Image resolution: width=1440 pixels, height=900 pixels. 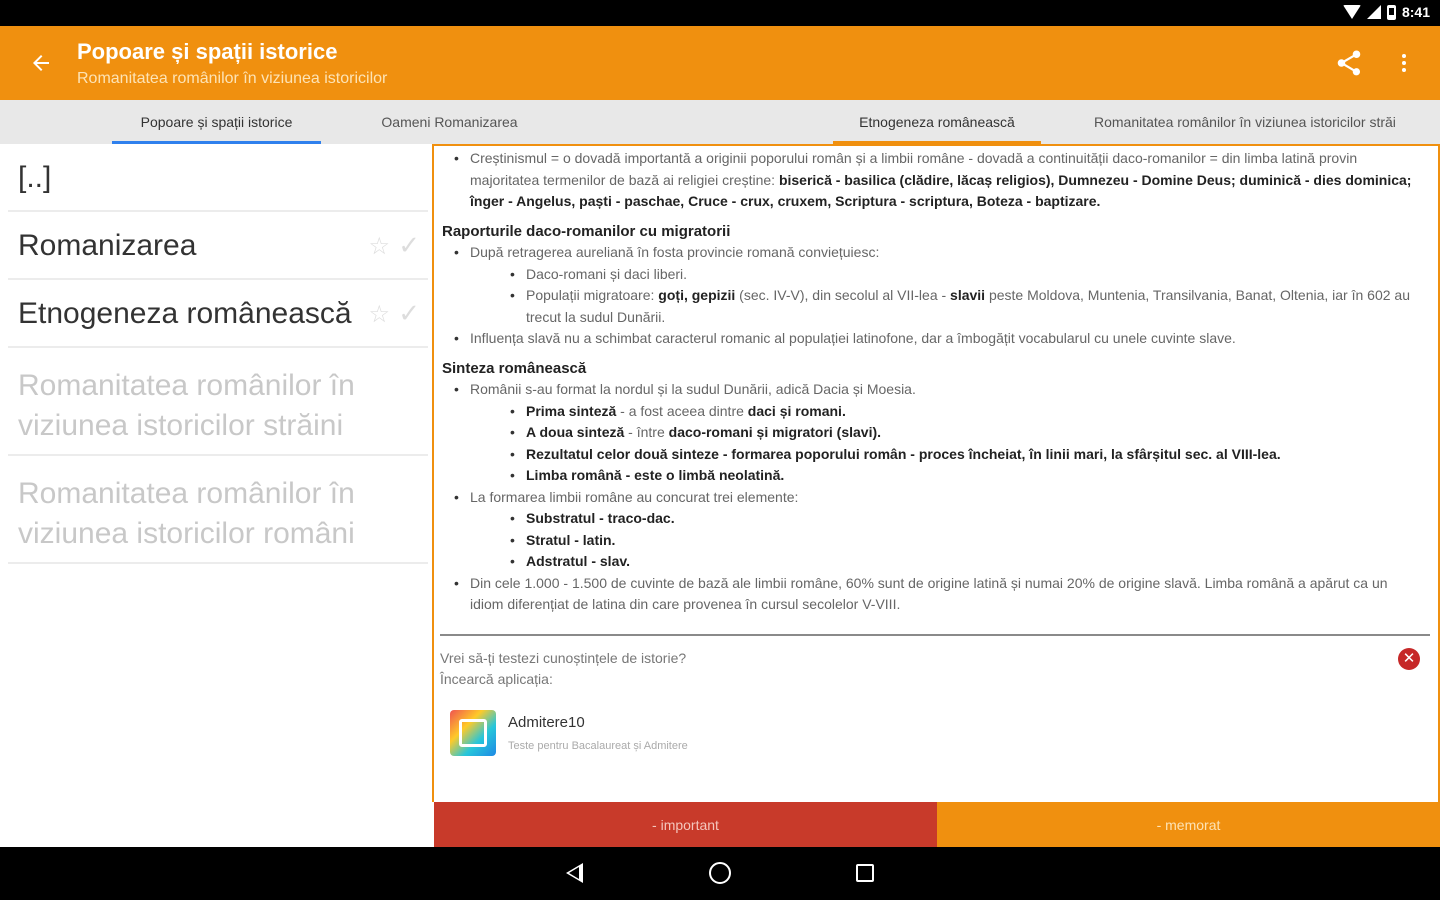 I want to click on signal-icon, so click(x=1373, y=12).